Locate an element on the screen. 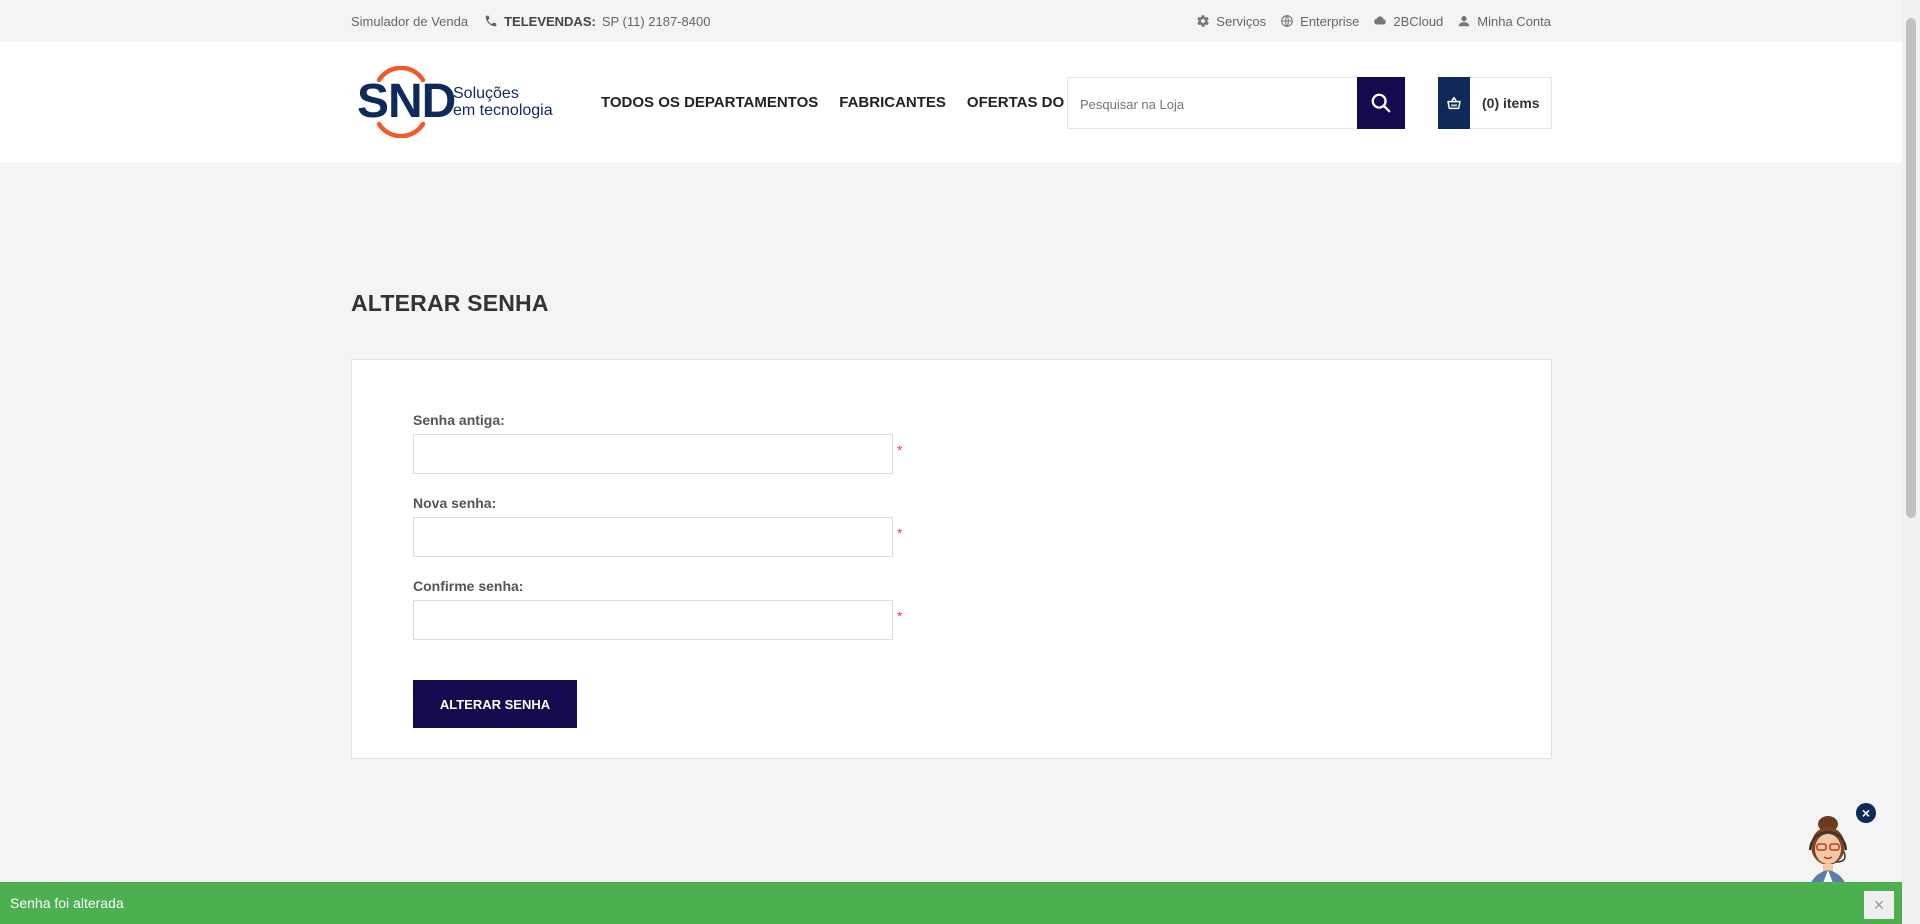 The height and width of the screenshot is (924, 1920). cart-icon-box is located at coordinates (1454, 102).